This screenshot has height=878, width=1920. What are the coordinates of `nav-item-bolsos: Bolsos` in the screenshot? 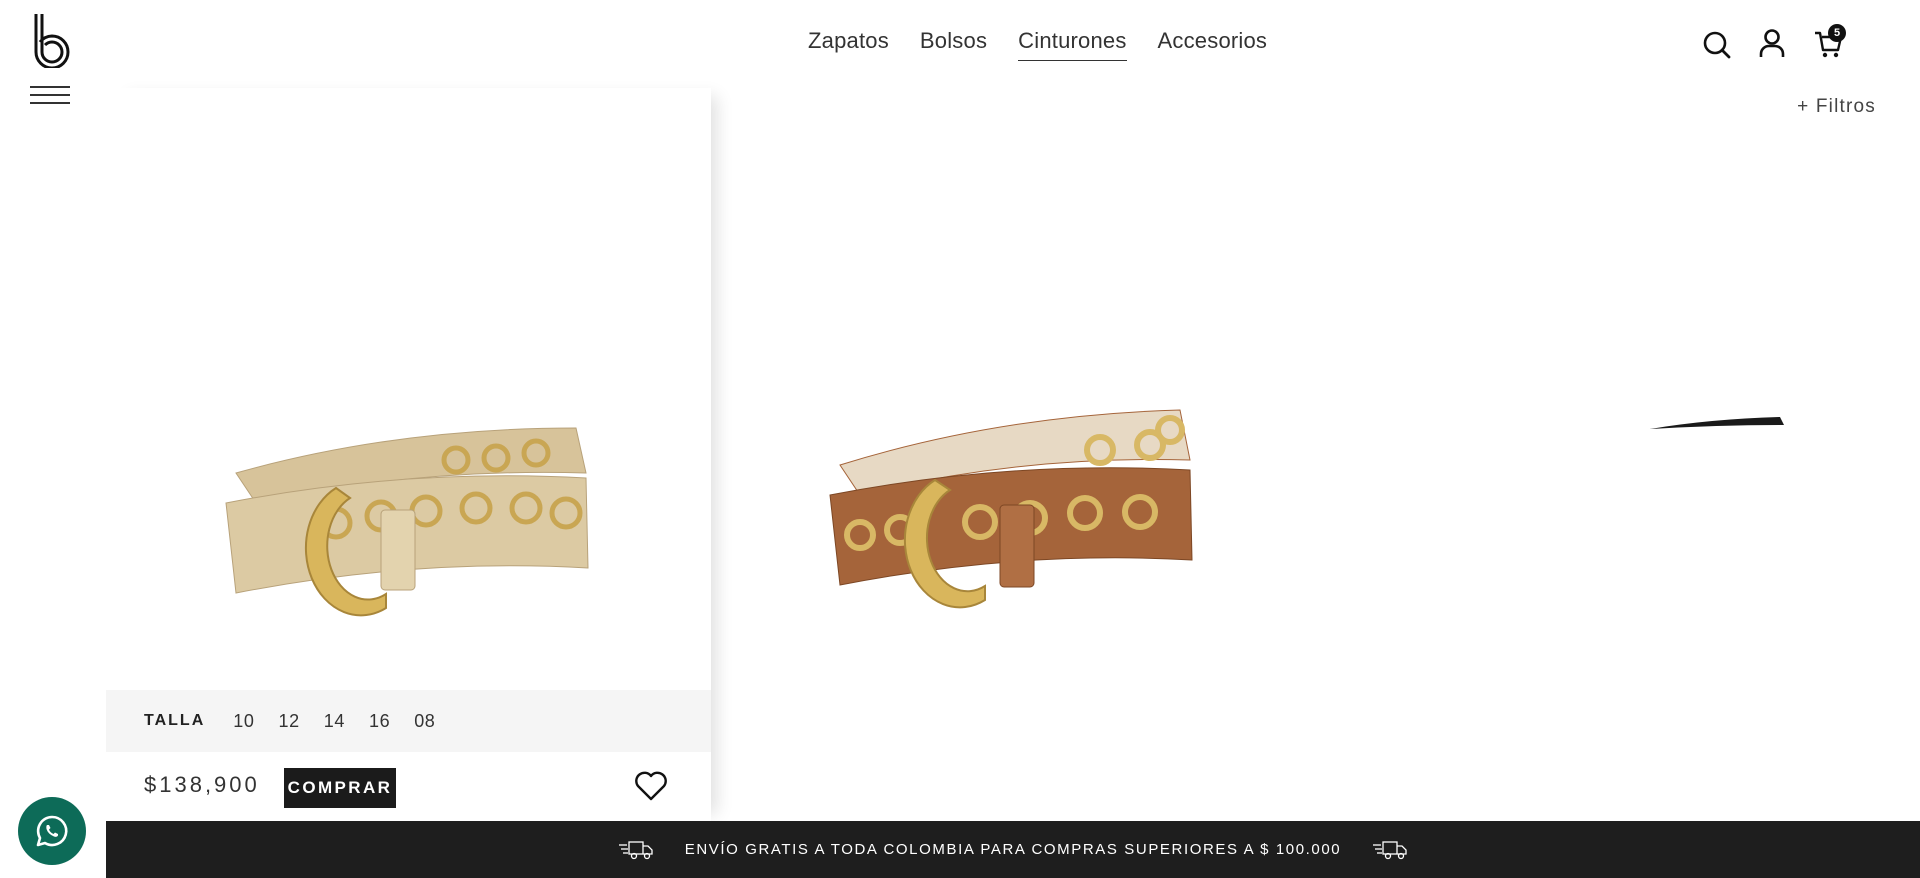 It's located at (953, 44).